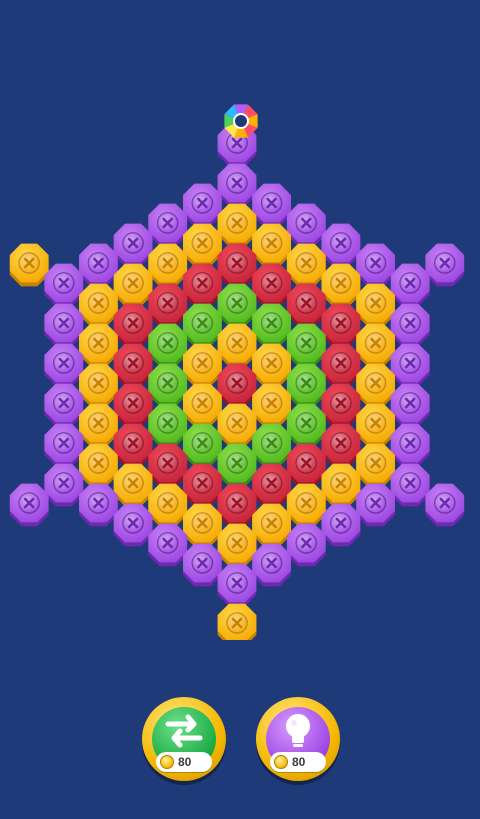 Image resolution: width=480 pixels, height=819 pixels. I want to click on hint-button: 80, so click(298, 739).